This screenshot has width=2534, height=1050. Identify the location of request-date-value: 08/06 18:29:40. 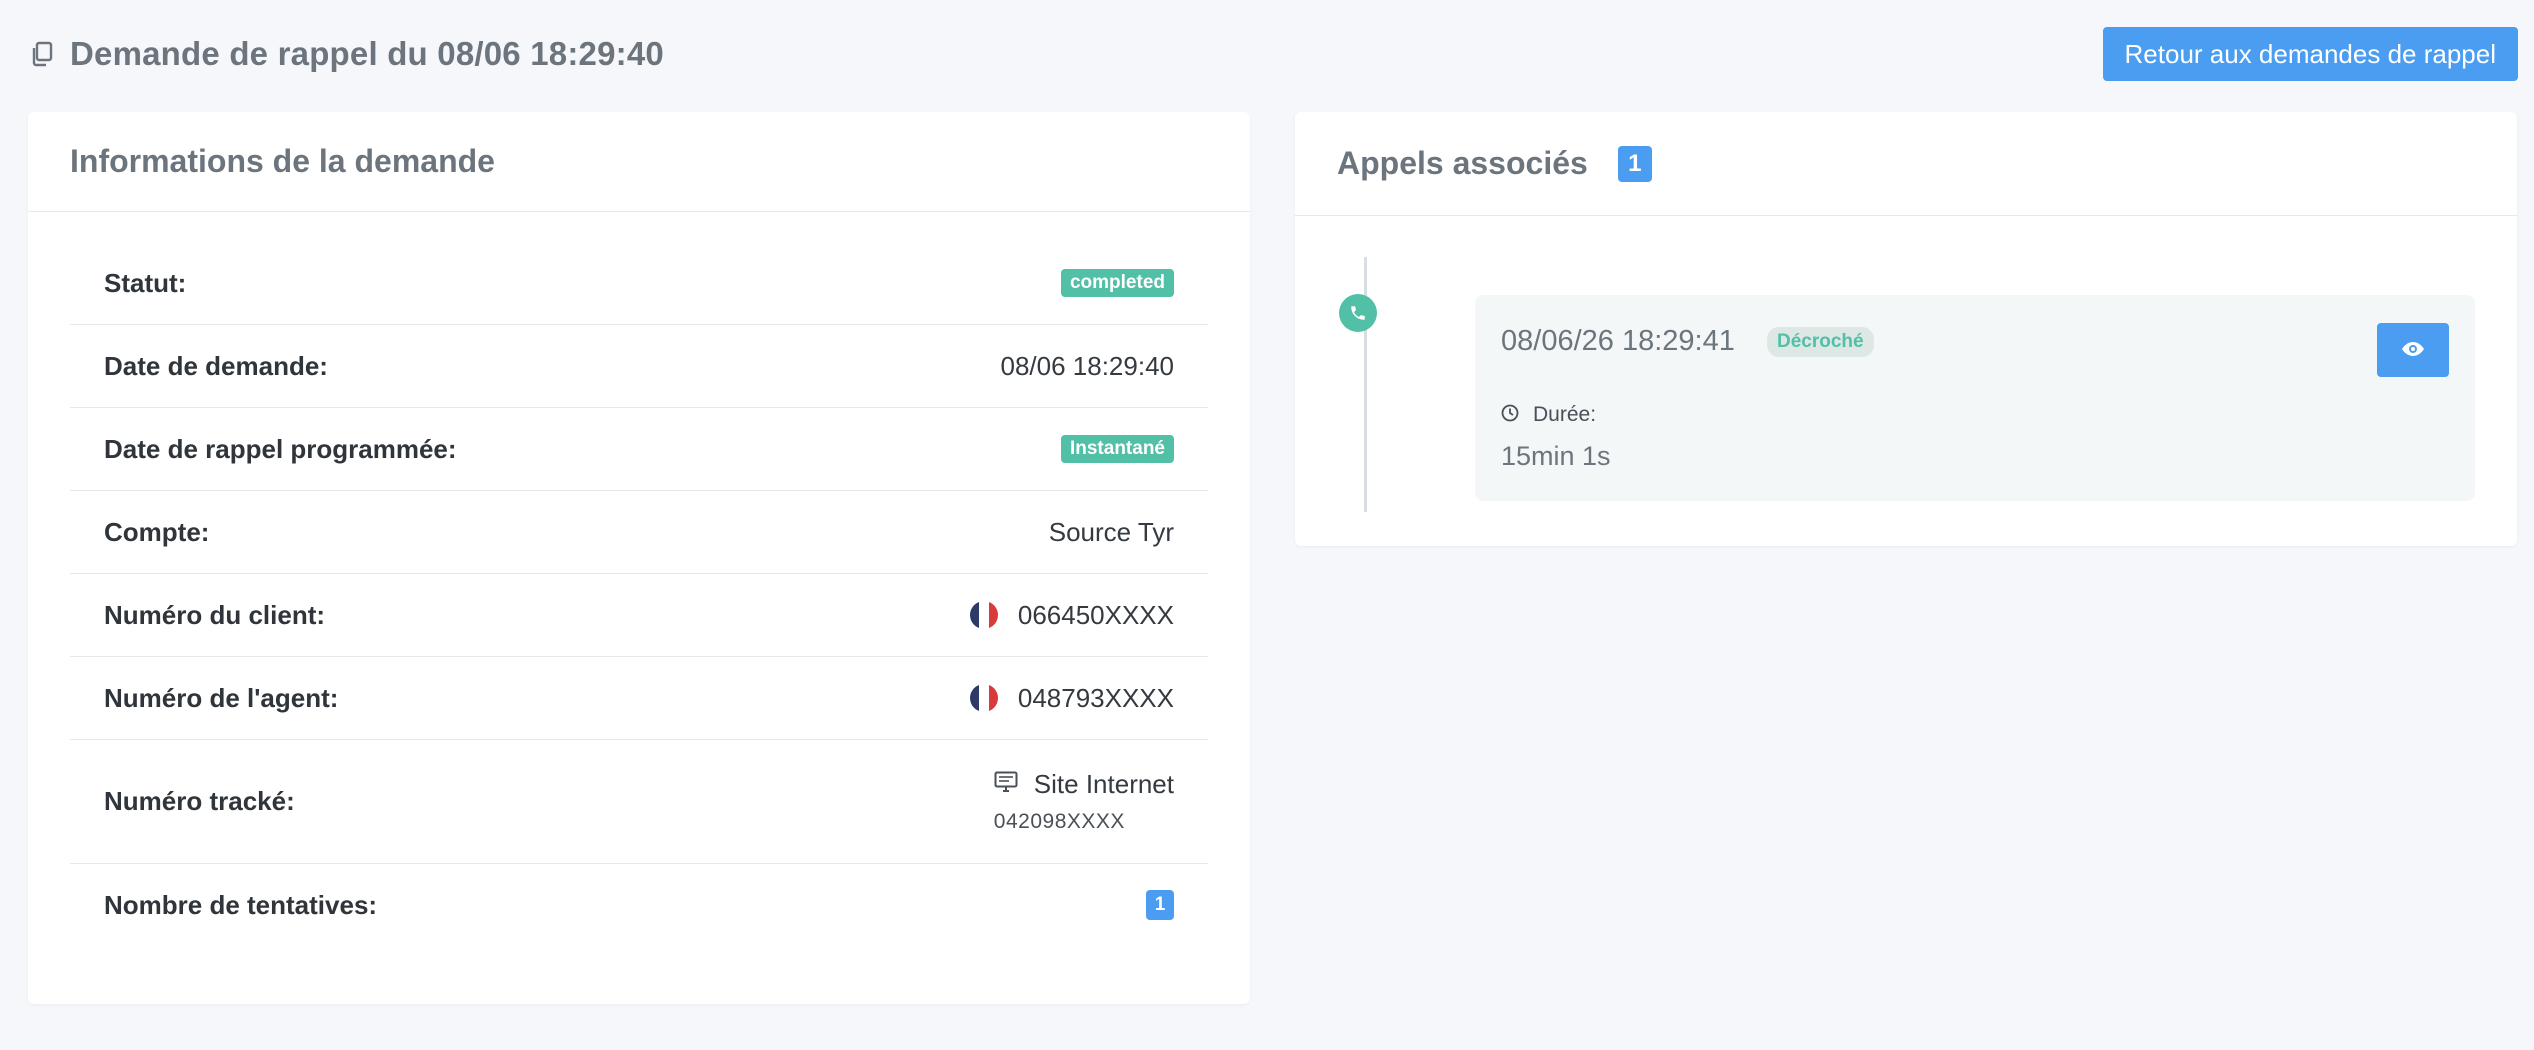
(1087, 365).